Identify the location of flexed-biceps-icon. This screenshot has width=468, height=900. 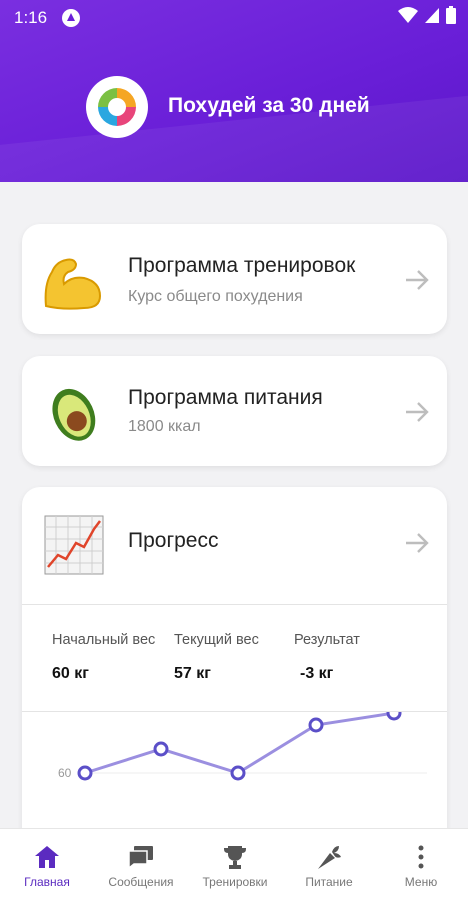
(73, 284).